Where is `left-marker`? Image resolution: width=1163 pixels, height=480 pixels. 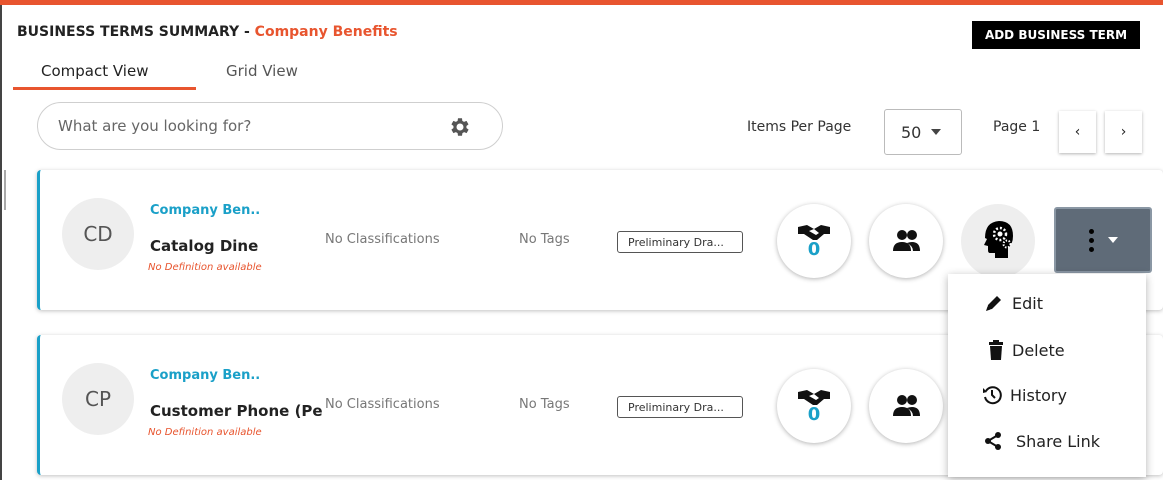
left-marker is located at coordinates (5, 190).